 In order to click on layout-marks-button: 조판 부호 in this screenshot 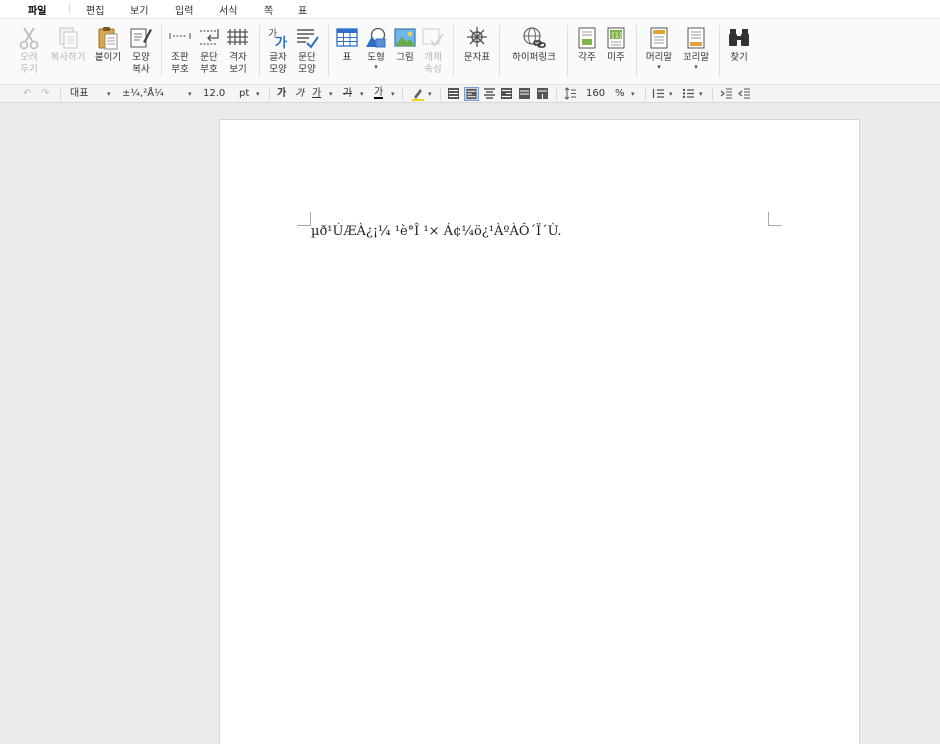, I will do `click(180, 48)`.